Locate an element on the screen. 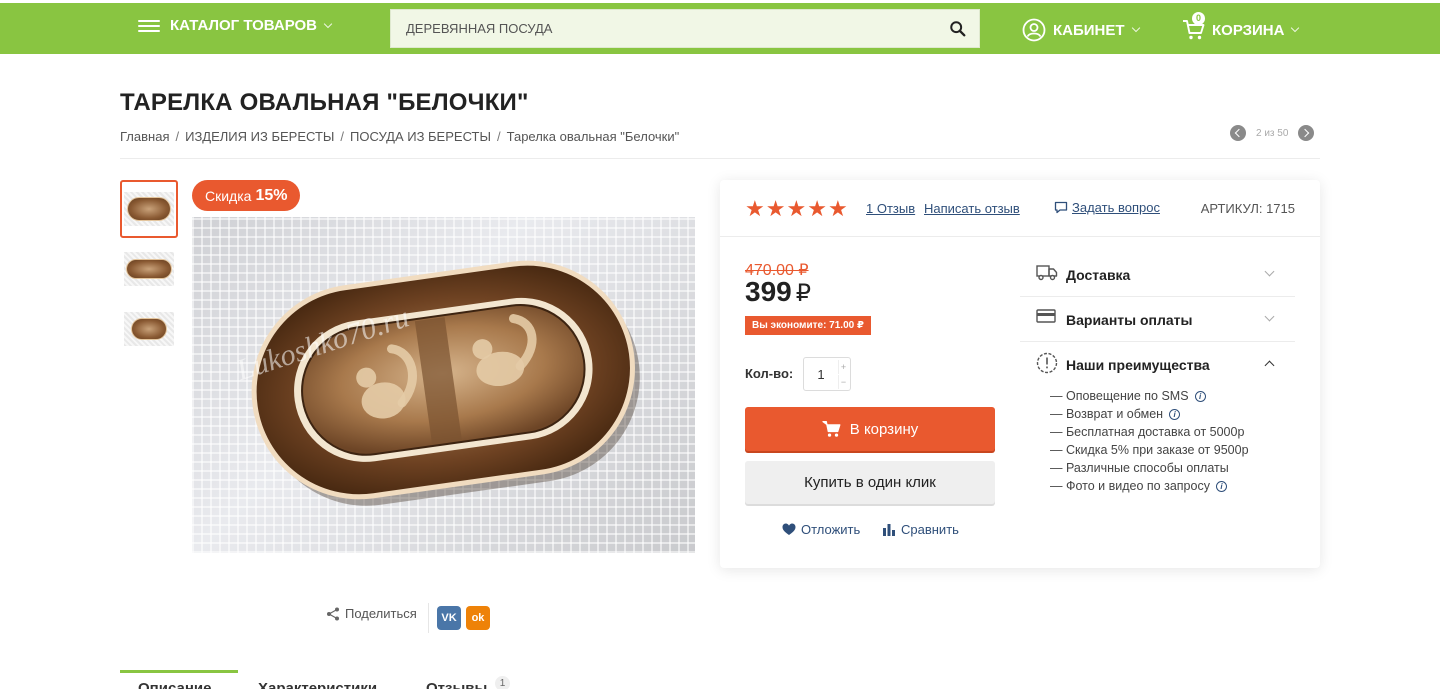 This screenshot has height=689, width=1440. rating-stars: ★ ★ ★ ★ ★ is located at coordinates (797, 209).